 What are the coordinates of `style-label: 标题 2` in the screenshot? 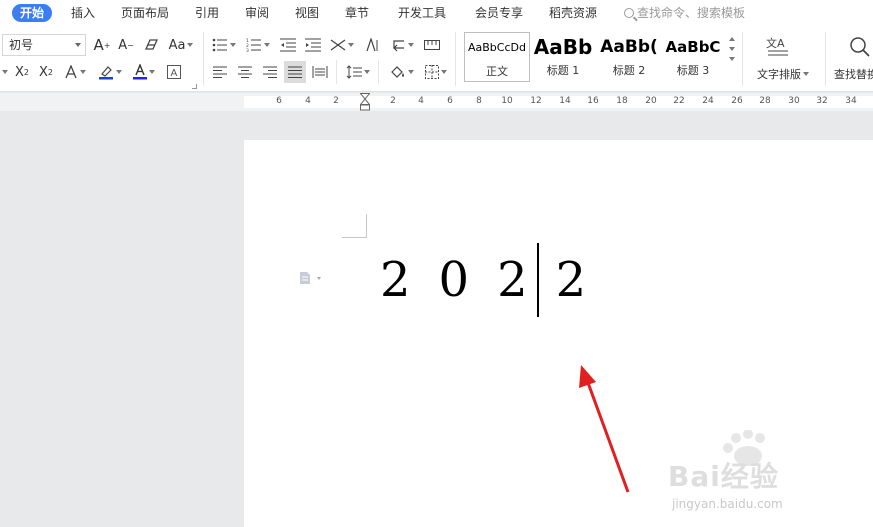 It's located at (629, 70).